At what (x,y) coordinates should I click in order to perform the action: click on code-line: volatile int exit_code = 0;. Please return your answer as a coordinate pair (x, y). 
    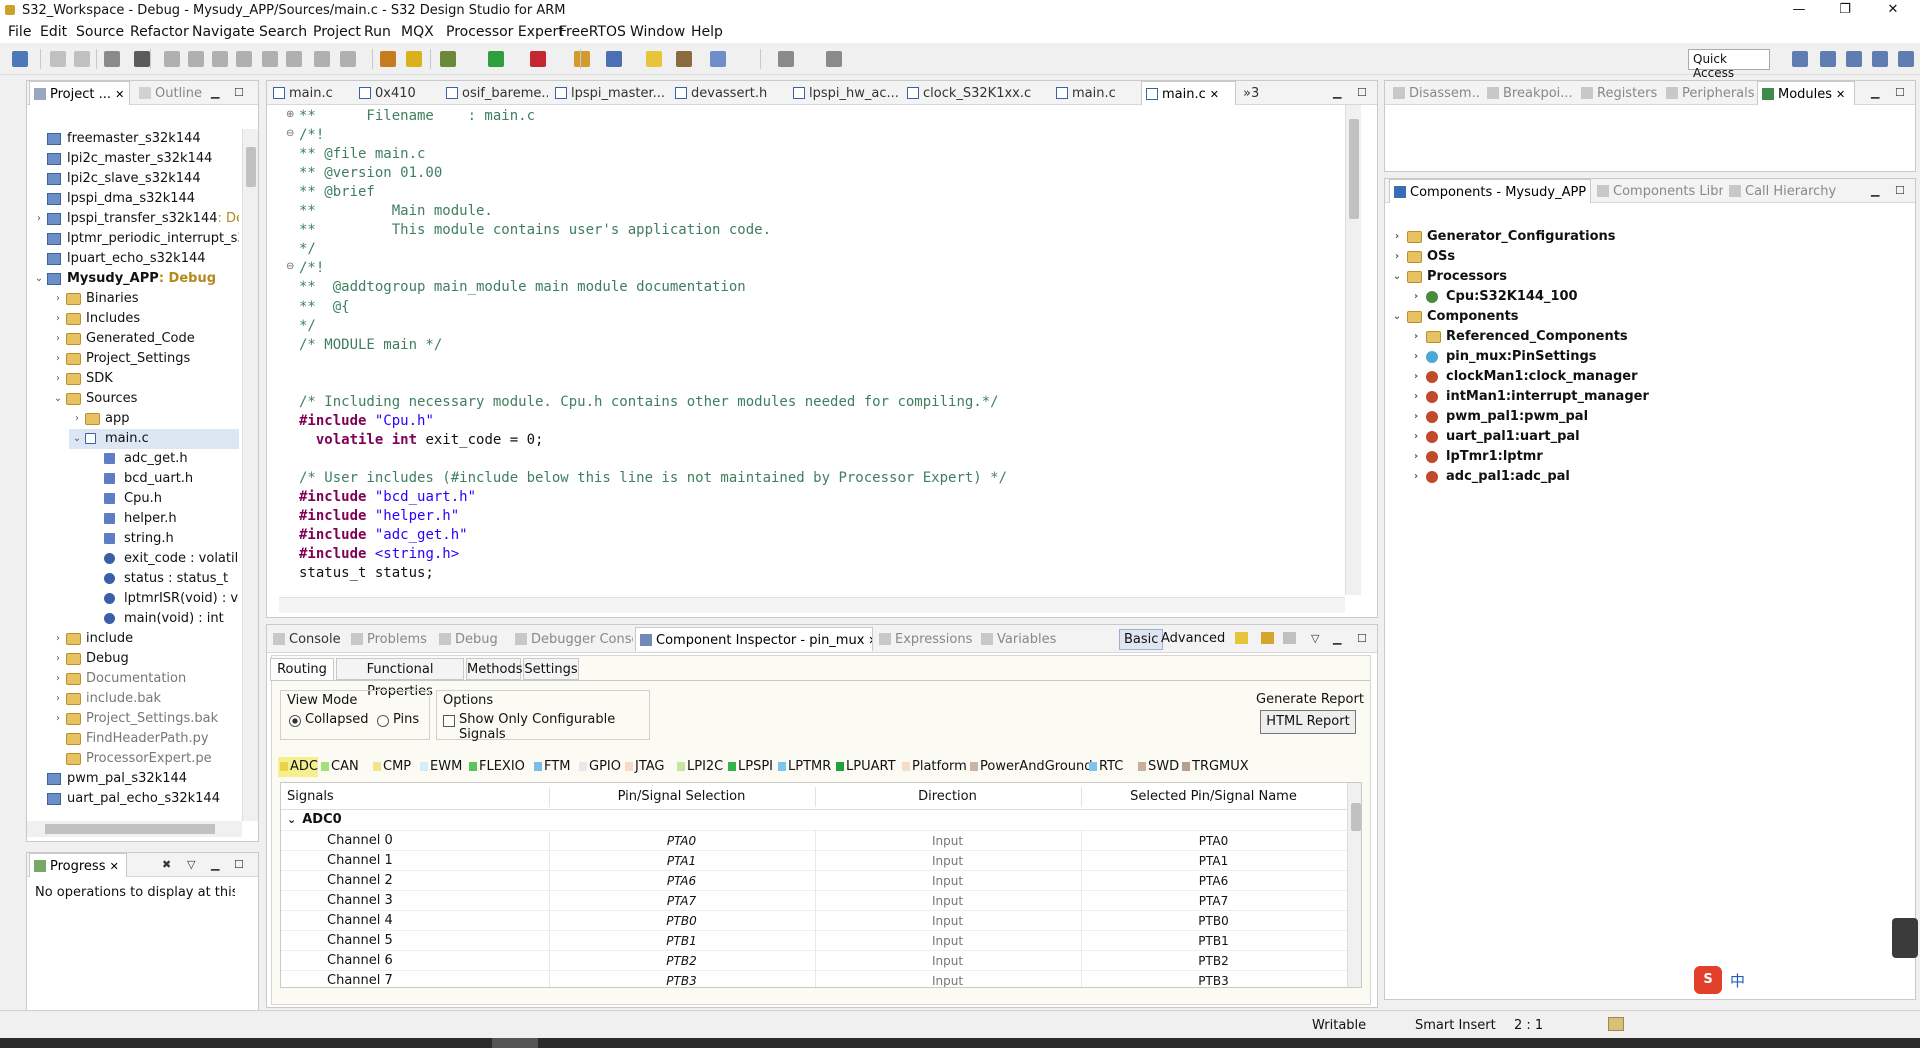
    Looking at the image, I should click on (421, 440).